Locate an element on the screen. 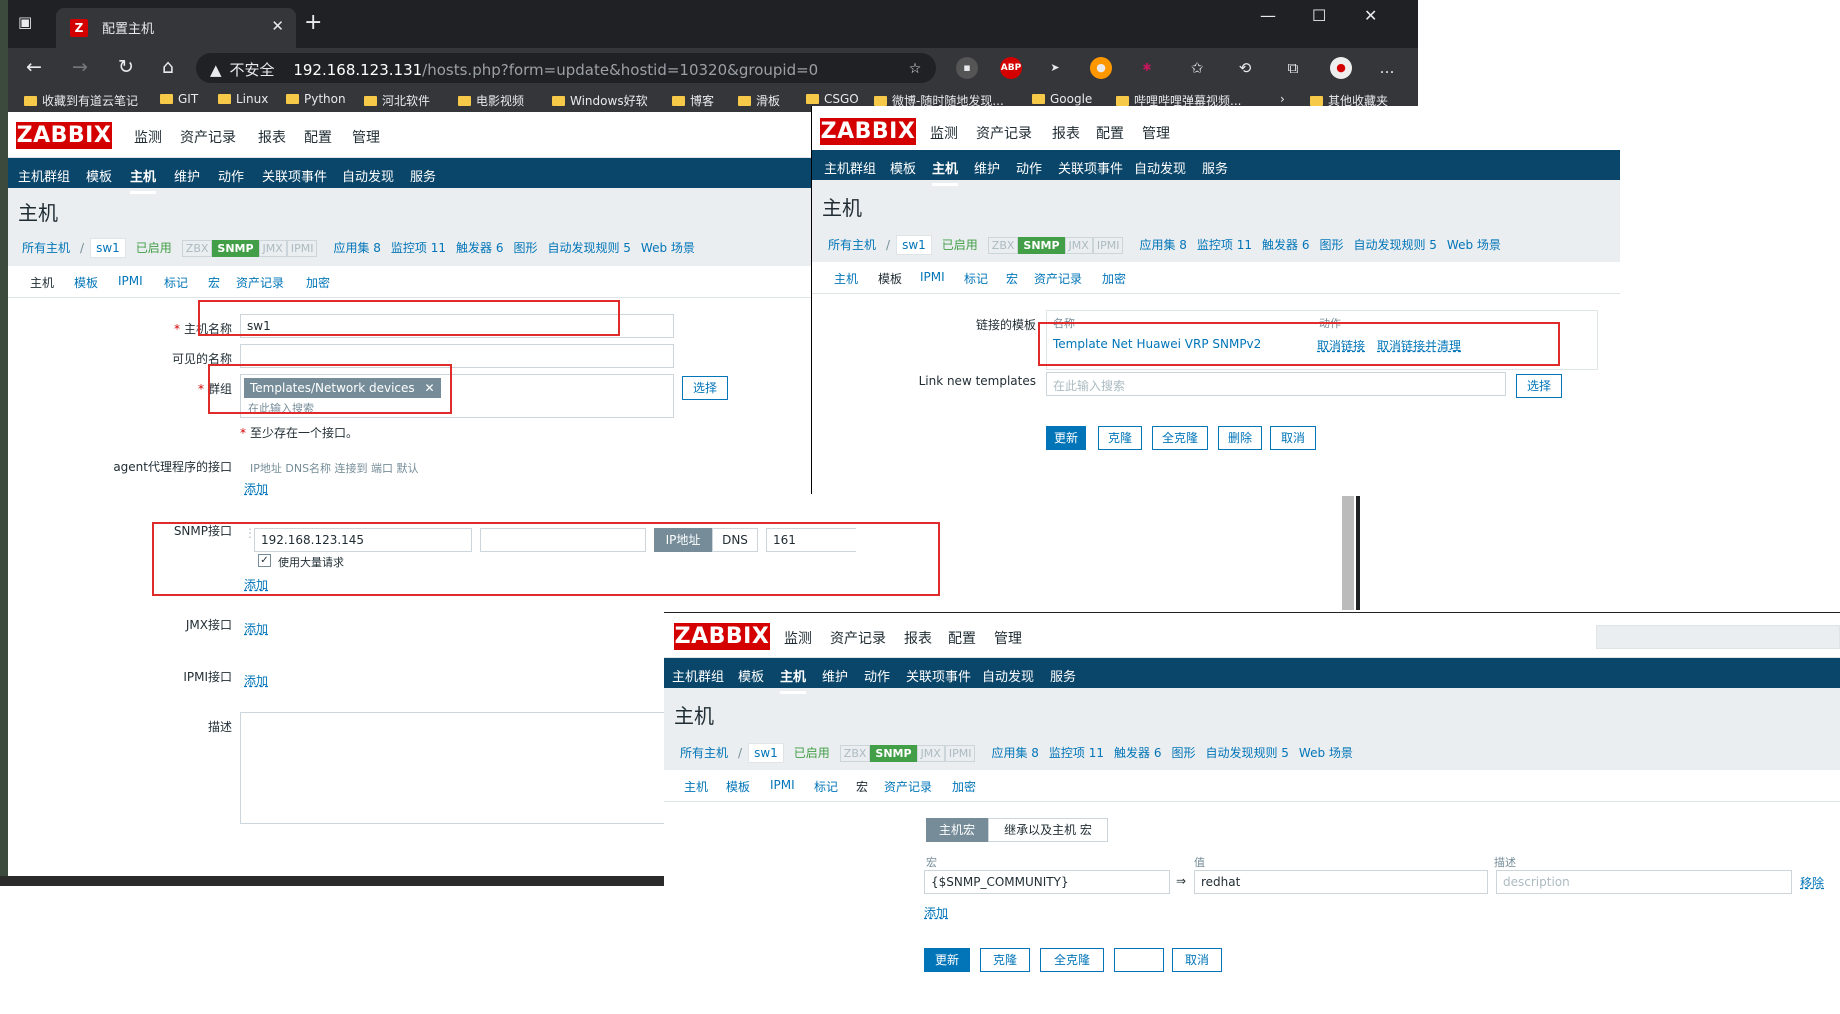 The image size is (1840, 1014). close-window-icon: ✕ is located at coordinates (1370, 15).